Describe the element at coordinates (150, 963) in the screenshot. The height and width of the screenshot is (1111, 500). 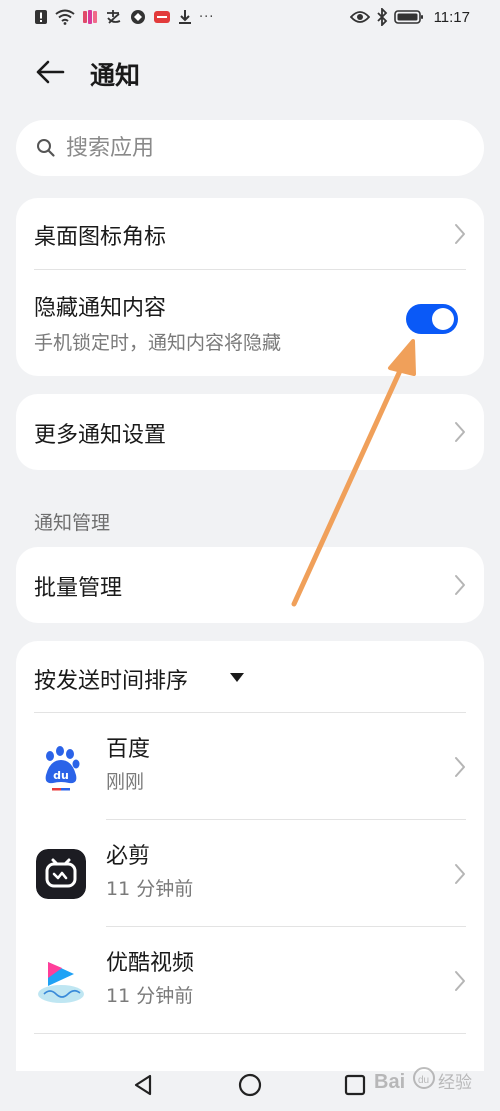
I see `app-name: 优酷视频` at that location.